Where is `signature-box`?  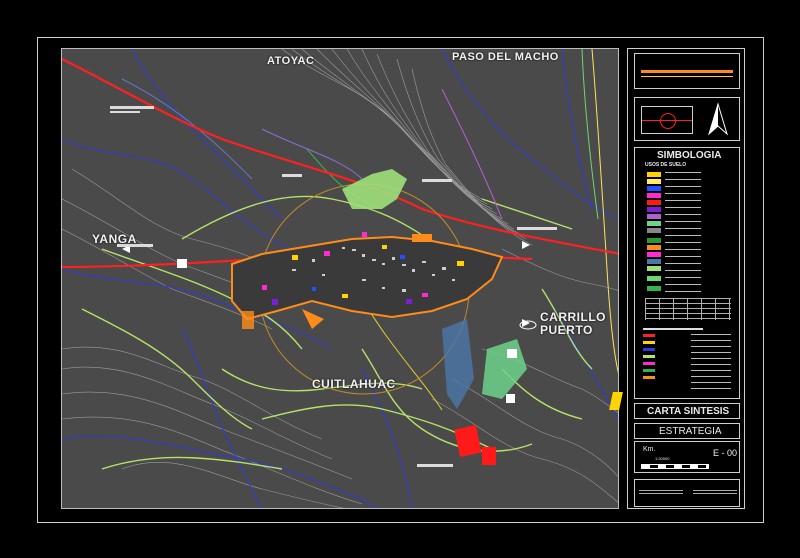 signature-box is located at coordinates (687, 493).